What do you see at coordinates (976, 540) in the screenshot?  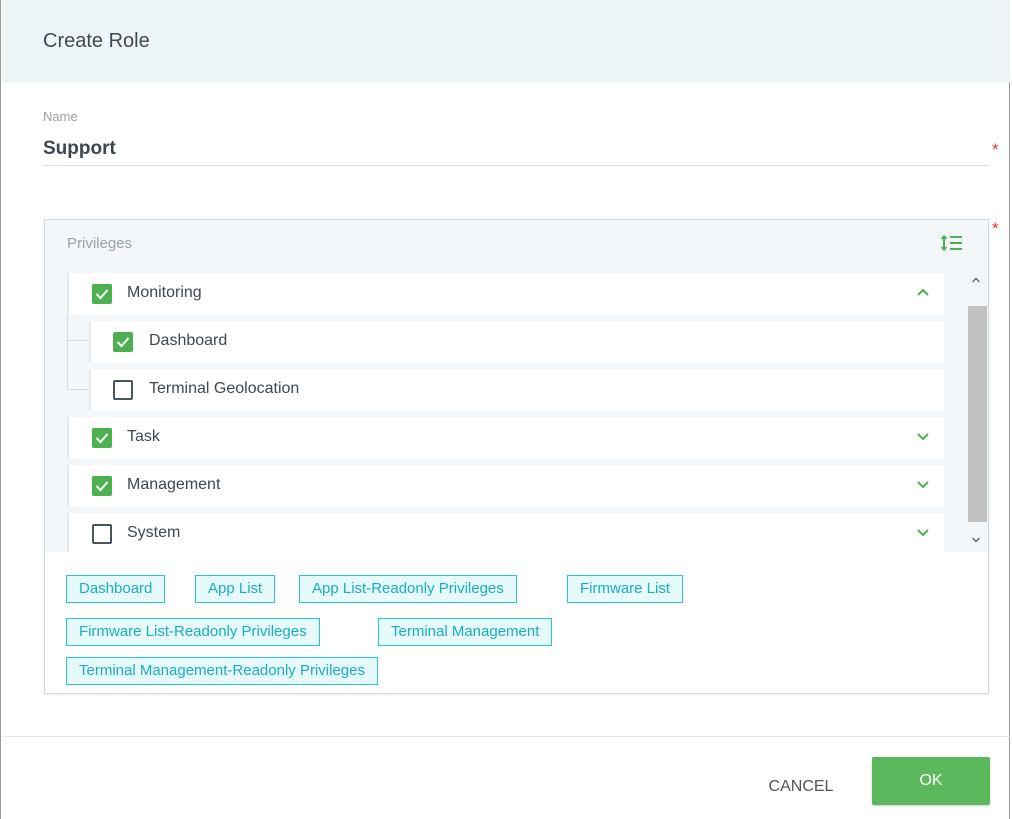 I see `scroll-down-icon` at bounding box center [976, 540].